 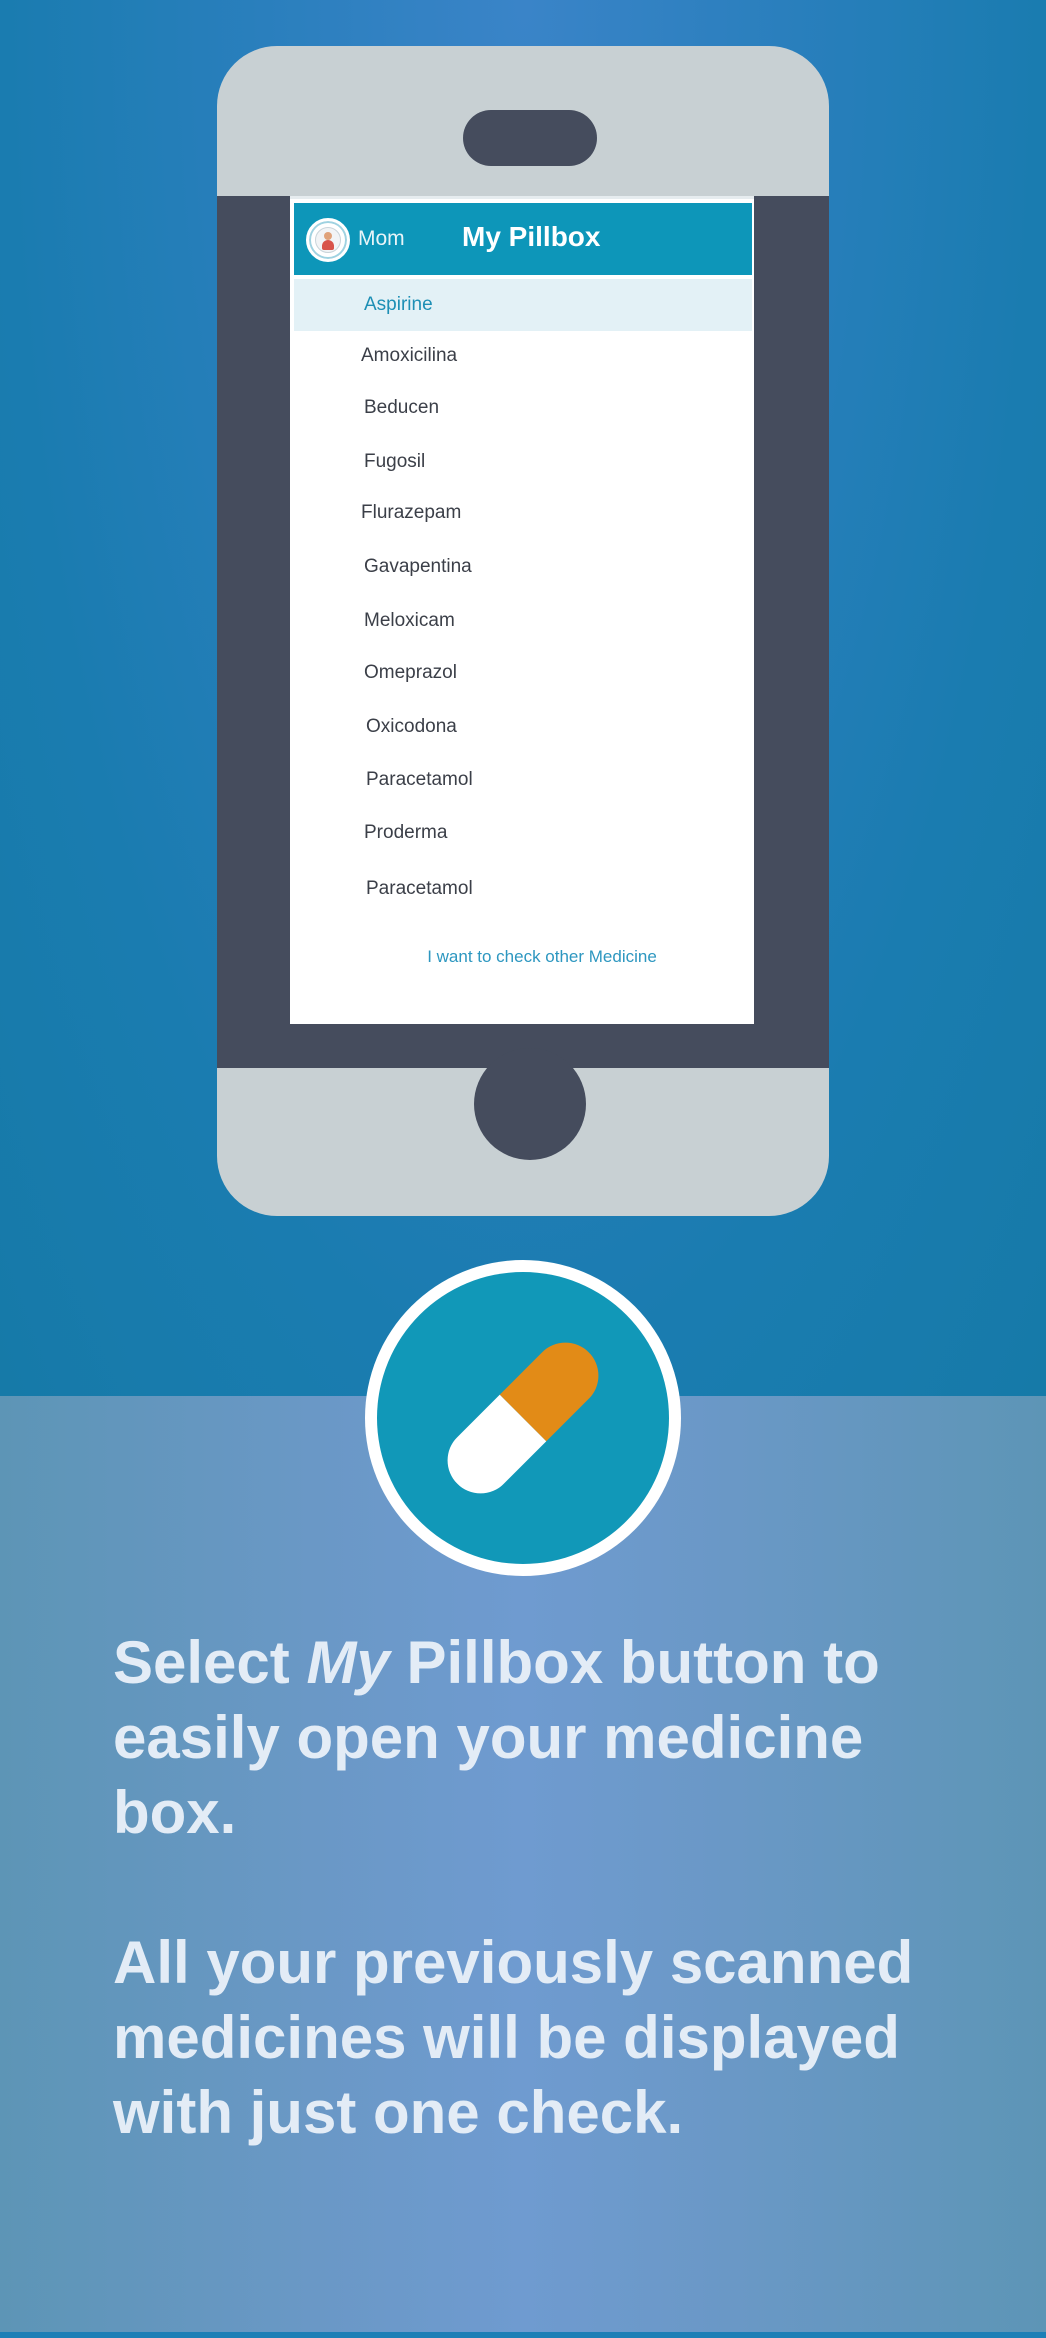 What do you see at coordinates (411, 512) in the screenshot?
I see `medicine-name: Flurazepam` at bounding box center [411, 512].